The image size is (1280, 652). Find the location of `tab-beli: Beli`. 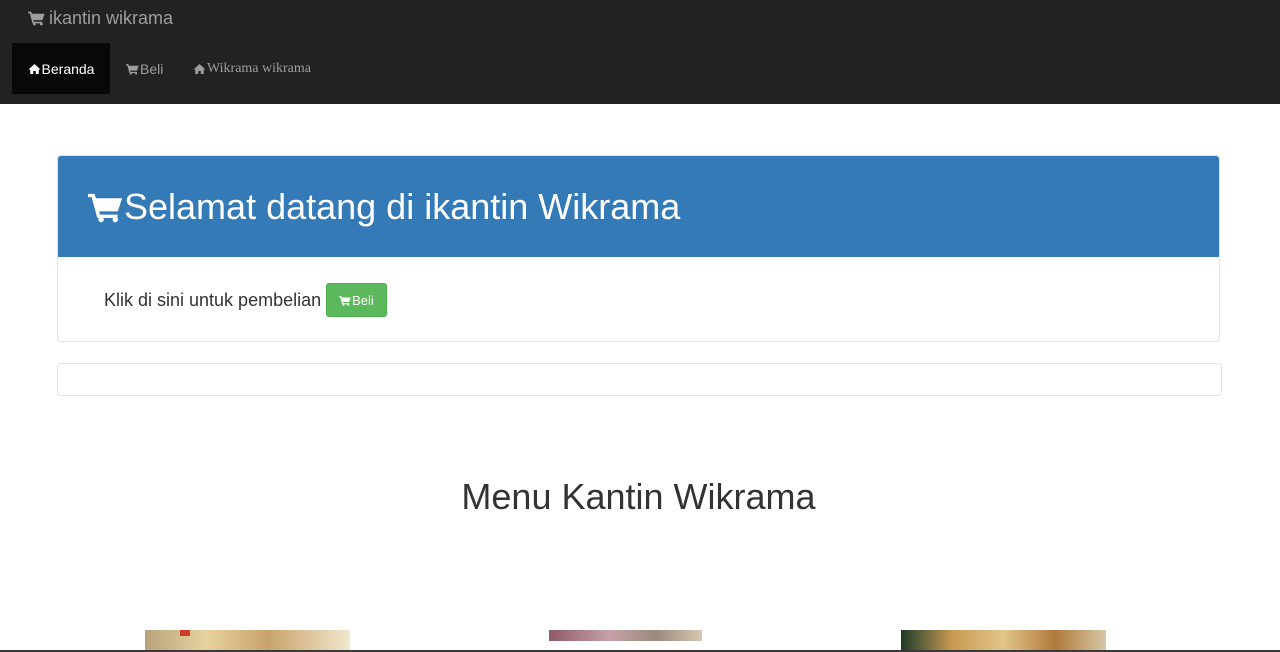

tab-beli: Beli is located at coordinates (144, 68).